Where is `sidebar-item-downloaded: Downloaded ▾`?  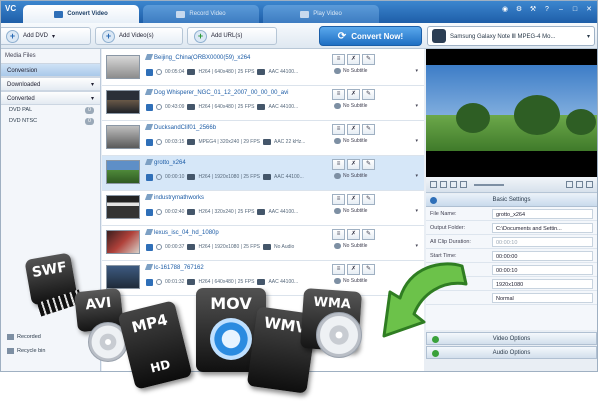
sidebar-item-downloaded: Downloaded ▾ is located at coordinates (50, 84).